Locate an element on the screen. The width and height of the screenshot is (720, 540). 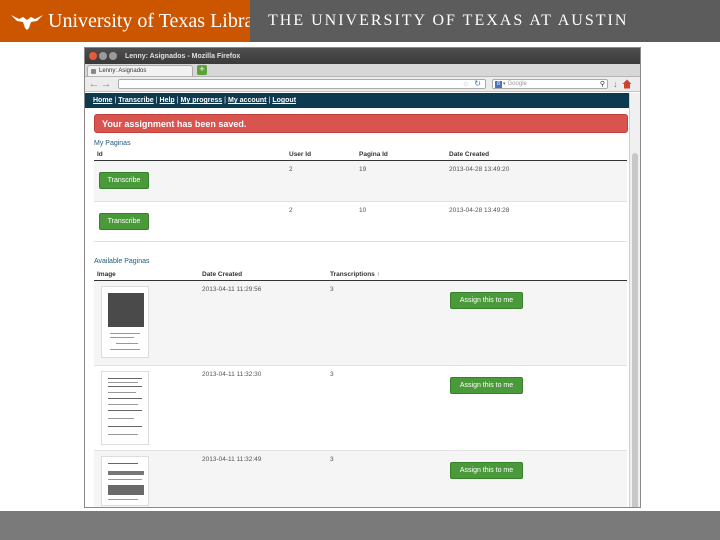
nav-logout-link: Logout is located at coordinates (284, 100).